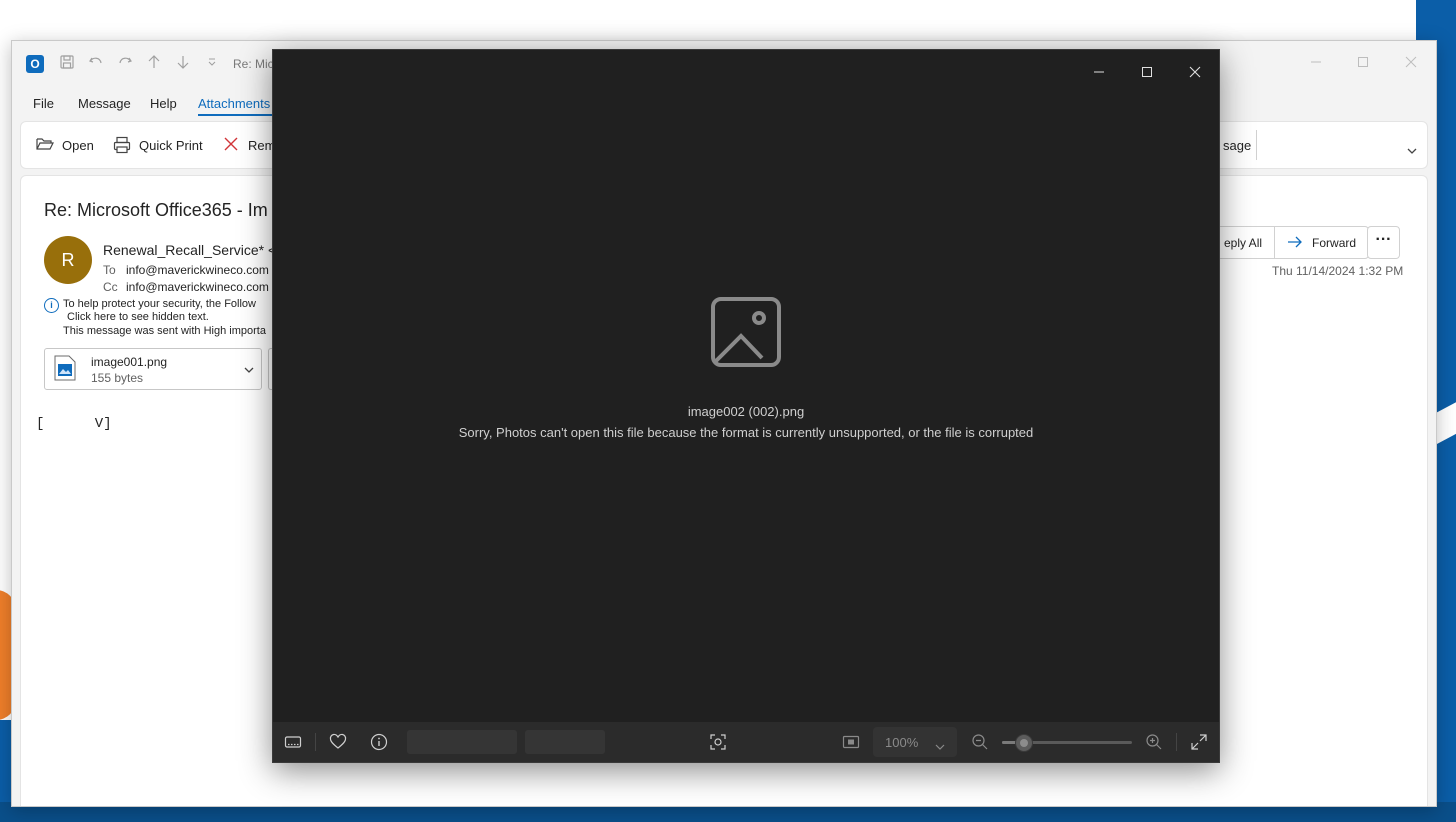  What do you see at coordinates (122, 145) in the screenshot?
I see `printer-icon` at bounding box center [122, 145].